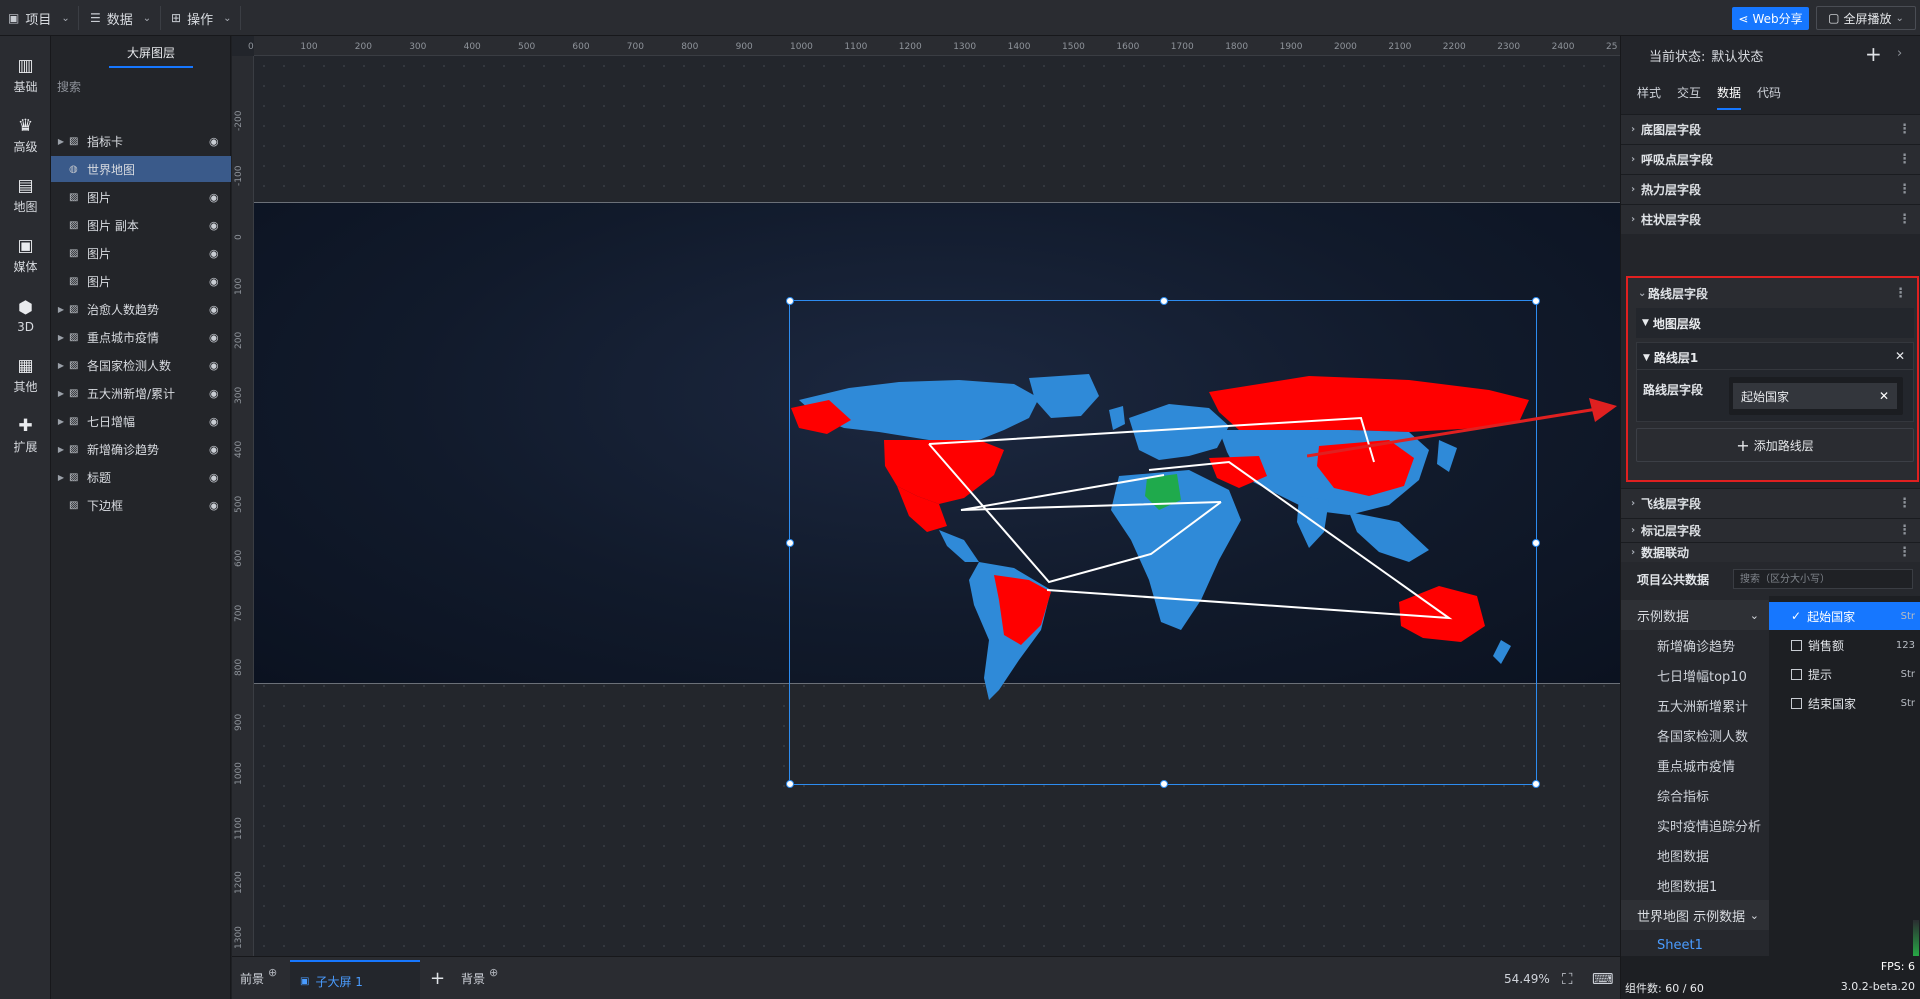 The width and height of the screenshot is (1920, 999). I want to click on data-field: 结束国家 Str, so click(1844, 703).